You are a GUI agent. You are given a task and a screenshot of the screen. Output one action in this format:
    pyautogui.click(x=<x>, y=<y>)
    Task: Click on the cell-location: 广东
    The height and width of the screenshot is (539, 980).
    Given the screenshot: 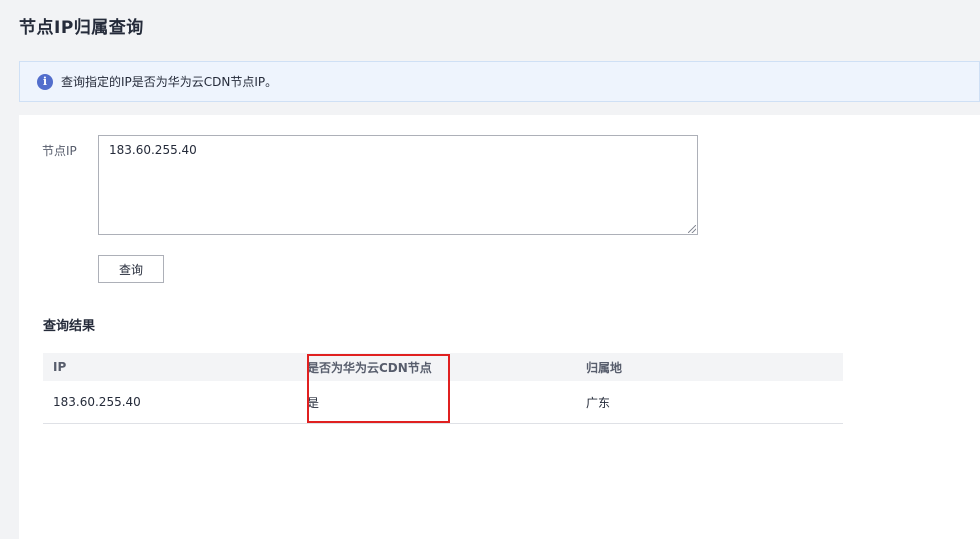 What is the action you would take?
    pyautogui.click(x=598, y=402)
    